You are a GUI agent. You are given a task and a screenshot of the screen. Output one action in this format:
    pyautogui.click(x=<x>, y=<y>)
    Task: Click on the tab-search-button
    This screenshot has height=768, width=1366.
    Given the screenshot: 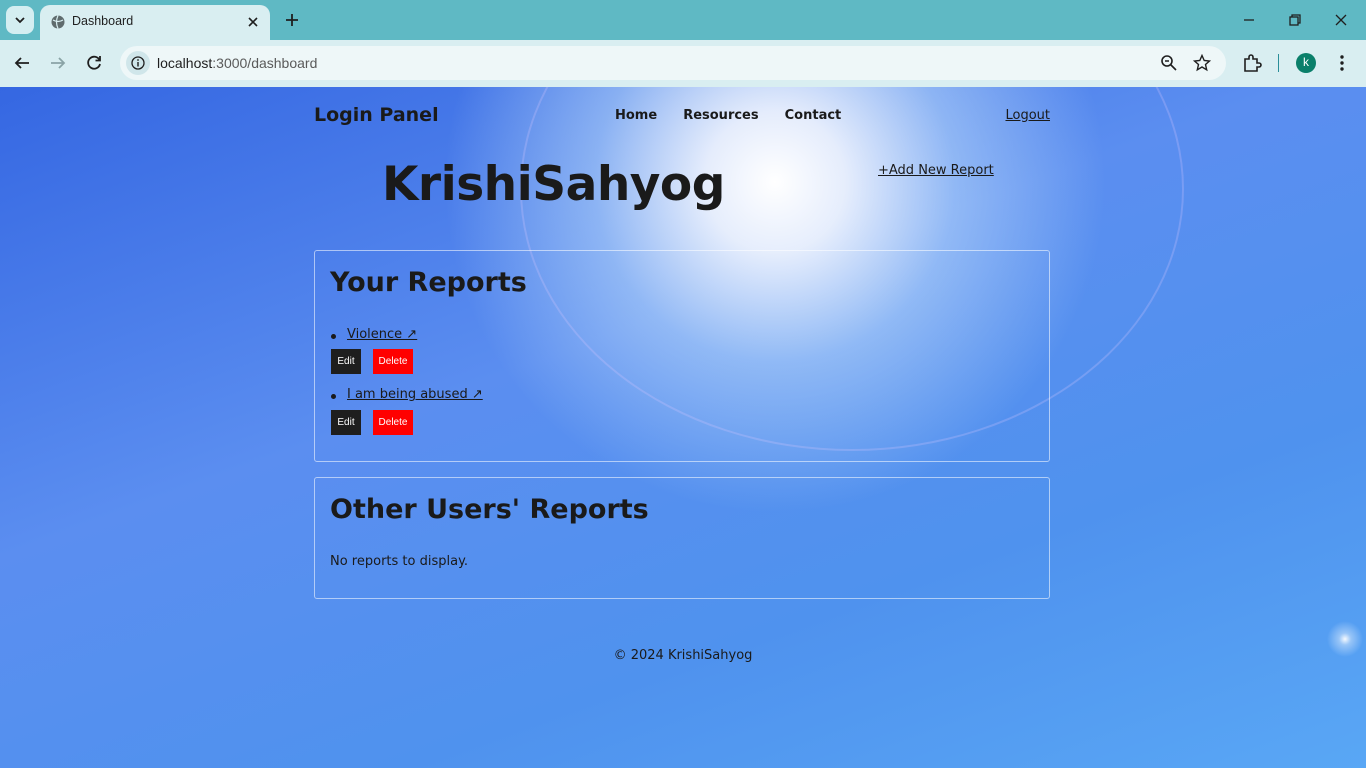 What is the action you would take?
    pyautogui.click(x=20, y=20)
    